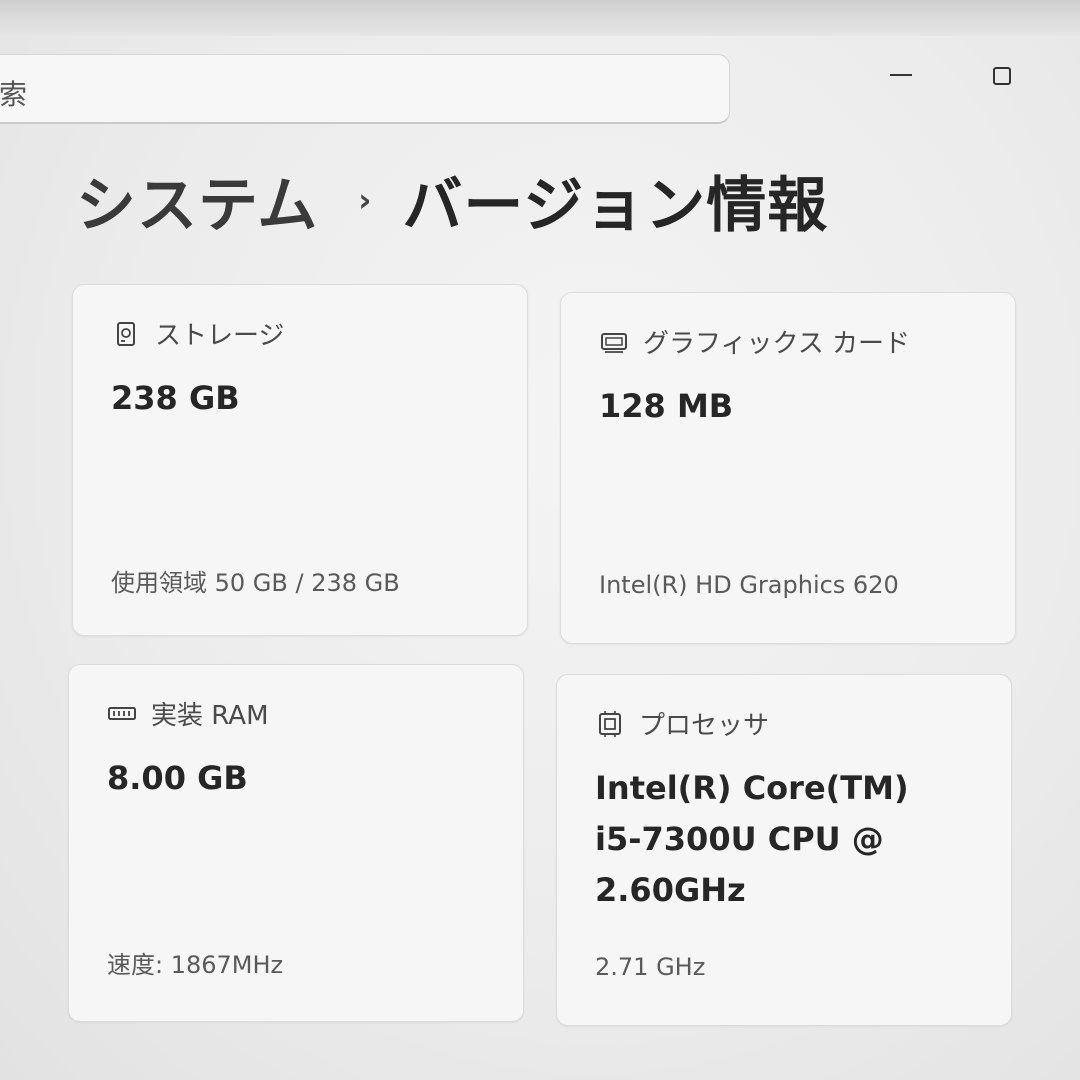 The image size is (1080, 1080). Describe the element at coordinates (739, 839) in the screenshot. I see `processor-value-line: i5-7300U CPU @` at that location.